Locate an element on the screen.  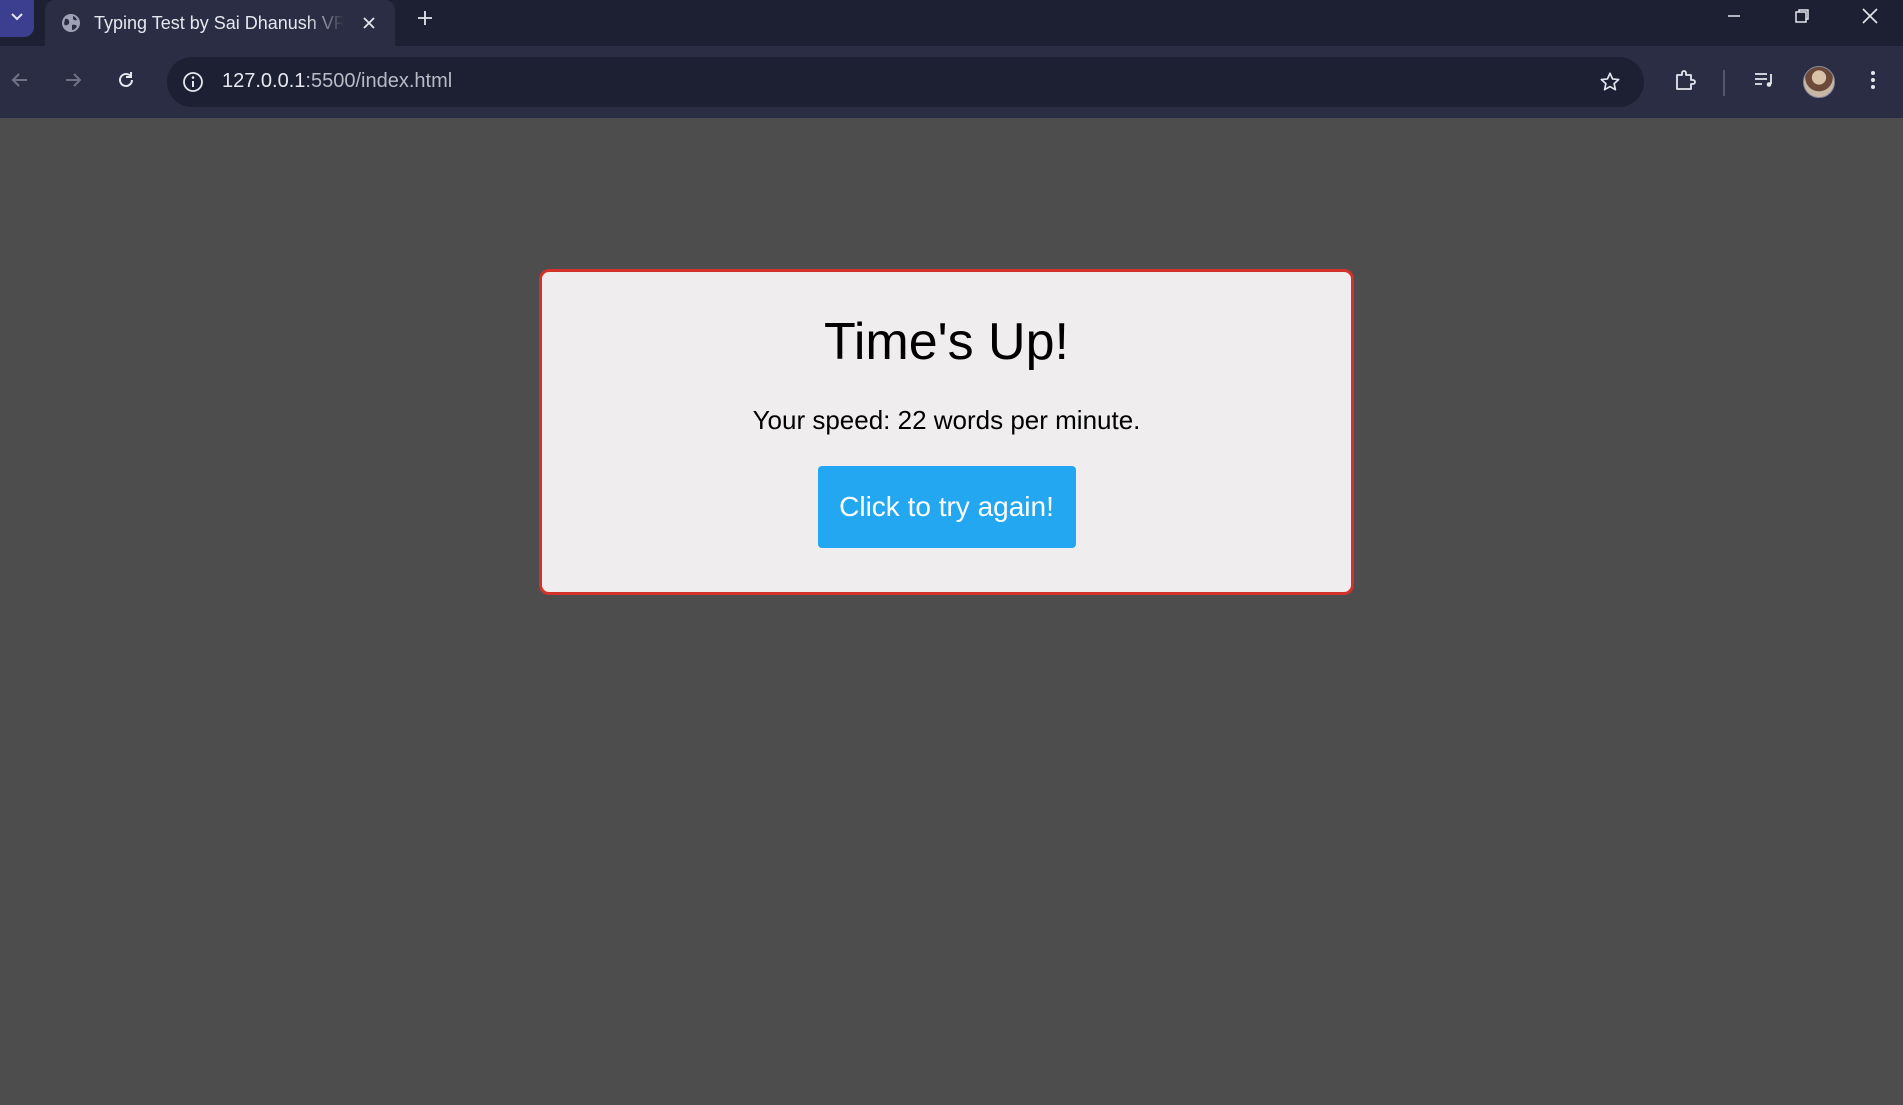
minimize-icon is located at coordinates (1734, 18).